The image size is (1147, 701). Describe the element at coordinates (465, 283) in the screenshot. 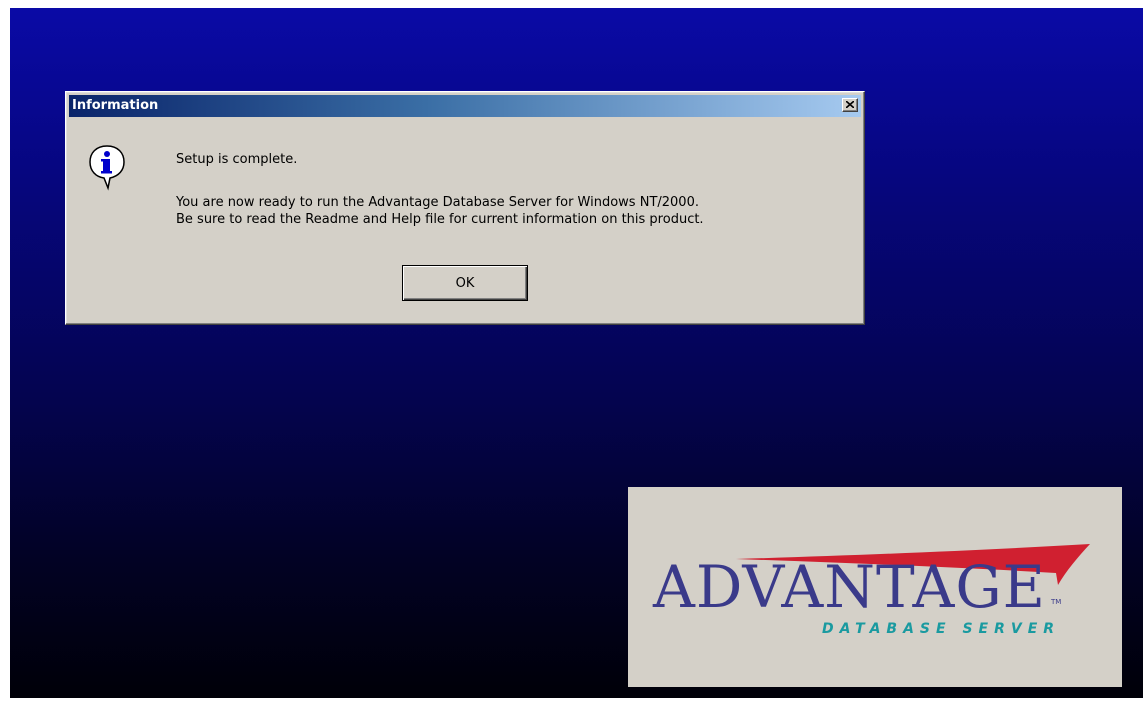

I see `ok-button: OK` at that location.